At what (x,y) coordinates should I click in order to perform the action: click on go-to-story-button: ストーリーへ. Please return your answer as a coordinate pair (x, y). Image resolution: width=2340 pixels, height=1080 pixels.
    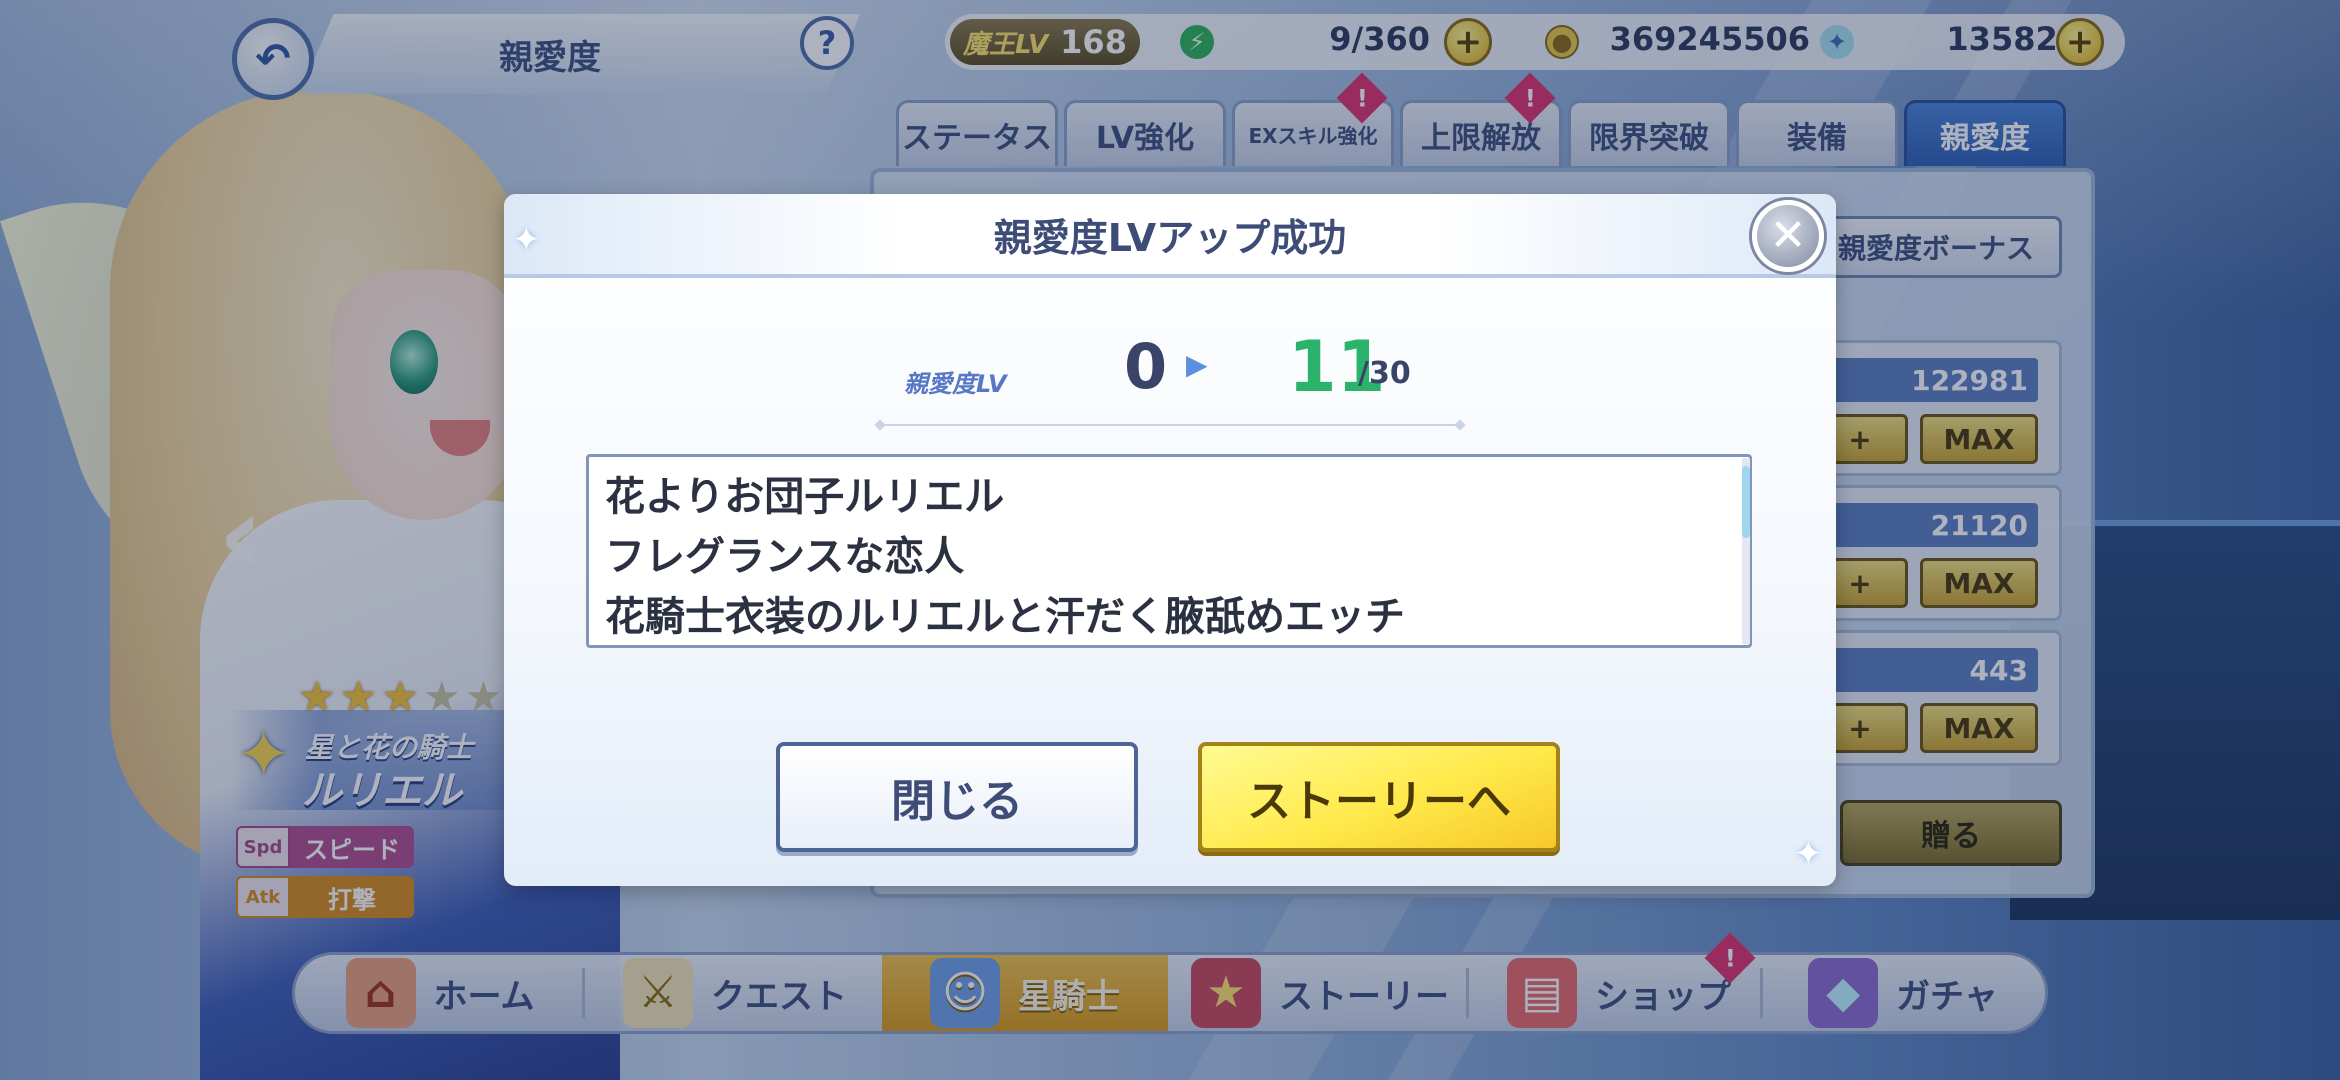
    Looking at the image, I should click on (1379, 797).